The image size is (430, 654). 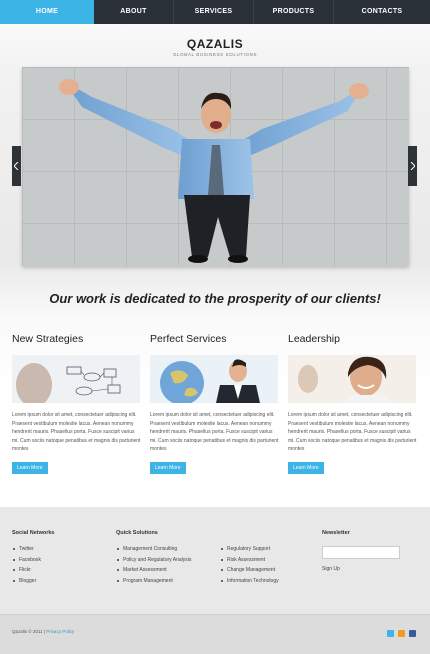 What do you see at coordinates (153, 581) in the screenshot?
I see `quick-link: Program Management` at bounding box center [153, 581].